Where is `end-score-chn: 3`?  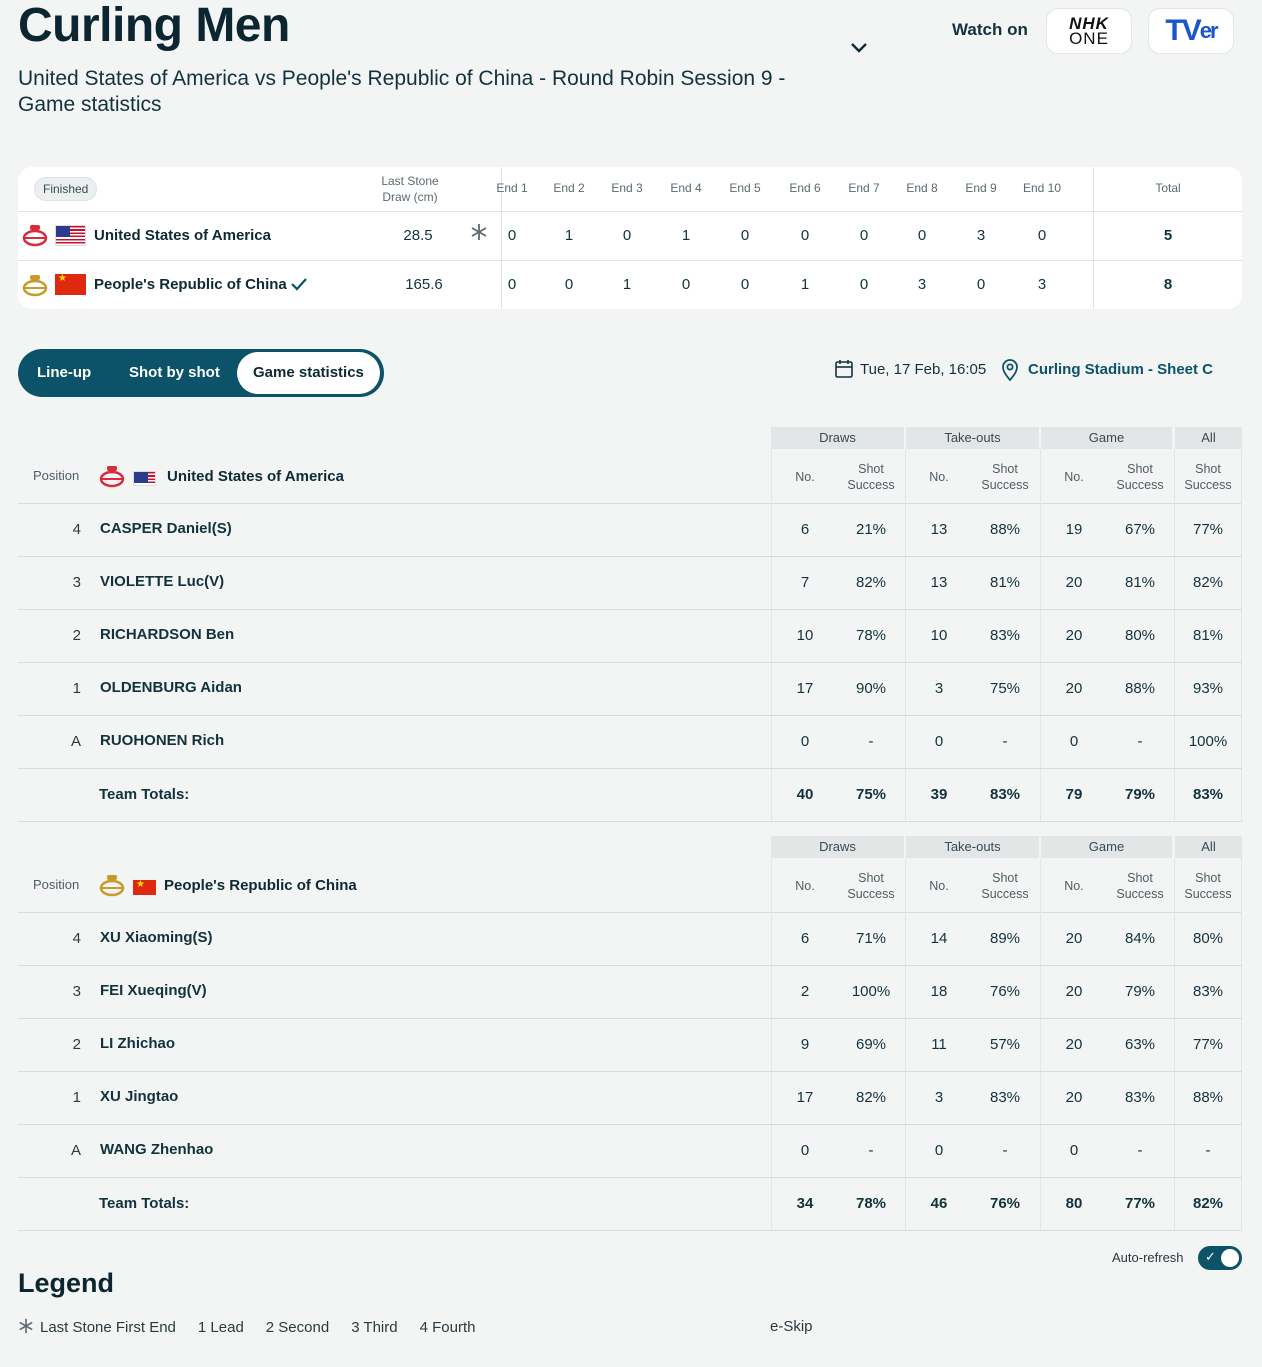 end-score-chn: 3 is located at coordinates (1042, 284).